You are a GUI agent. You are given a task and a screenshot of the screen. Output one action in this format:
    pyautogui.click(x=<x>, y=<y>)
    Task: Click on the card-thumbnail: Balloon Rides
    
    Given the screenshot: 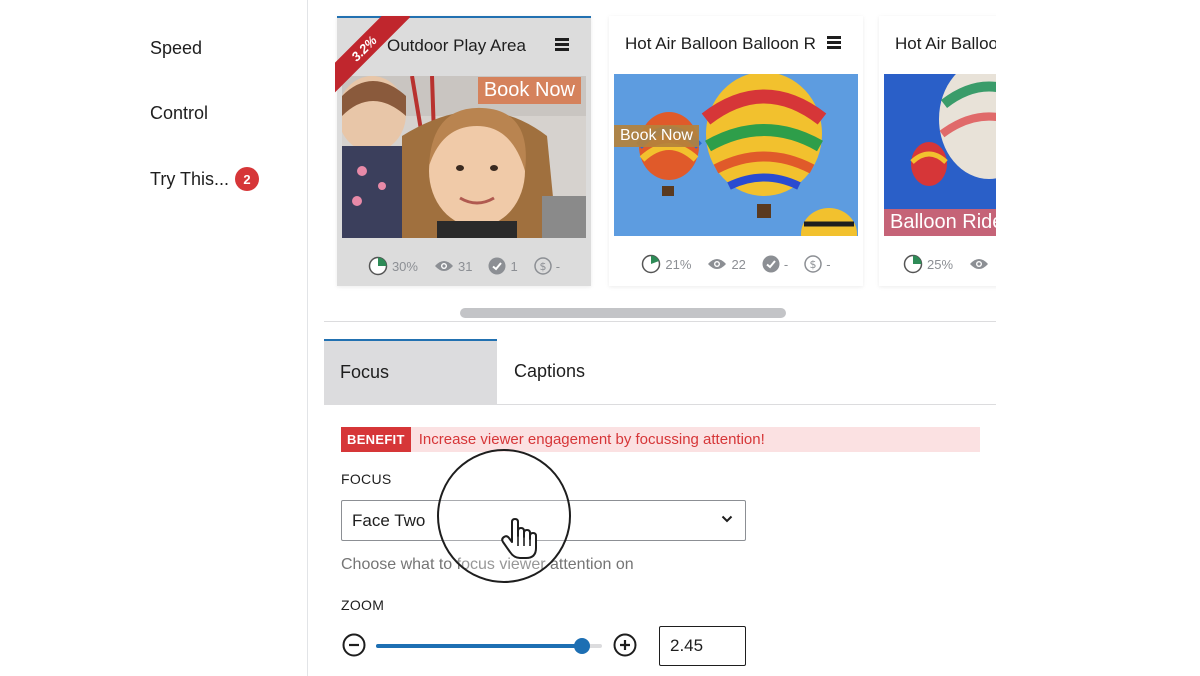 What is the action you would take?
    pyautogui.click(x=940, y=155)
    